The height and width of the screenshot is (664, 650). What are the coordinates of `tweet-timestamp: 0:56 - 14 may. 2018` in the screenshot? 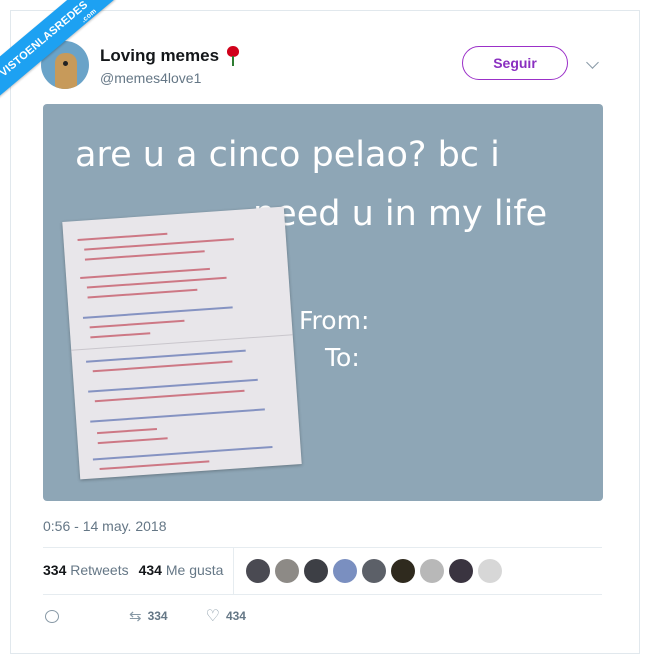 It's located at (104, 526).